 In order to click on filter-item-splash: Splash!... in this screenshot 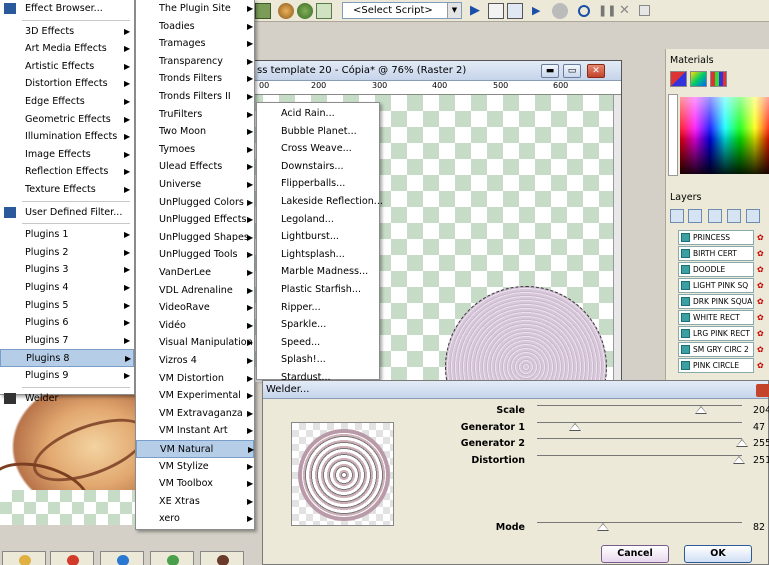, I will do `click(318, 360)`.